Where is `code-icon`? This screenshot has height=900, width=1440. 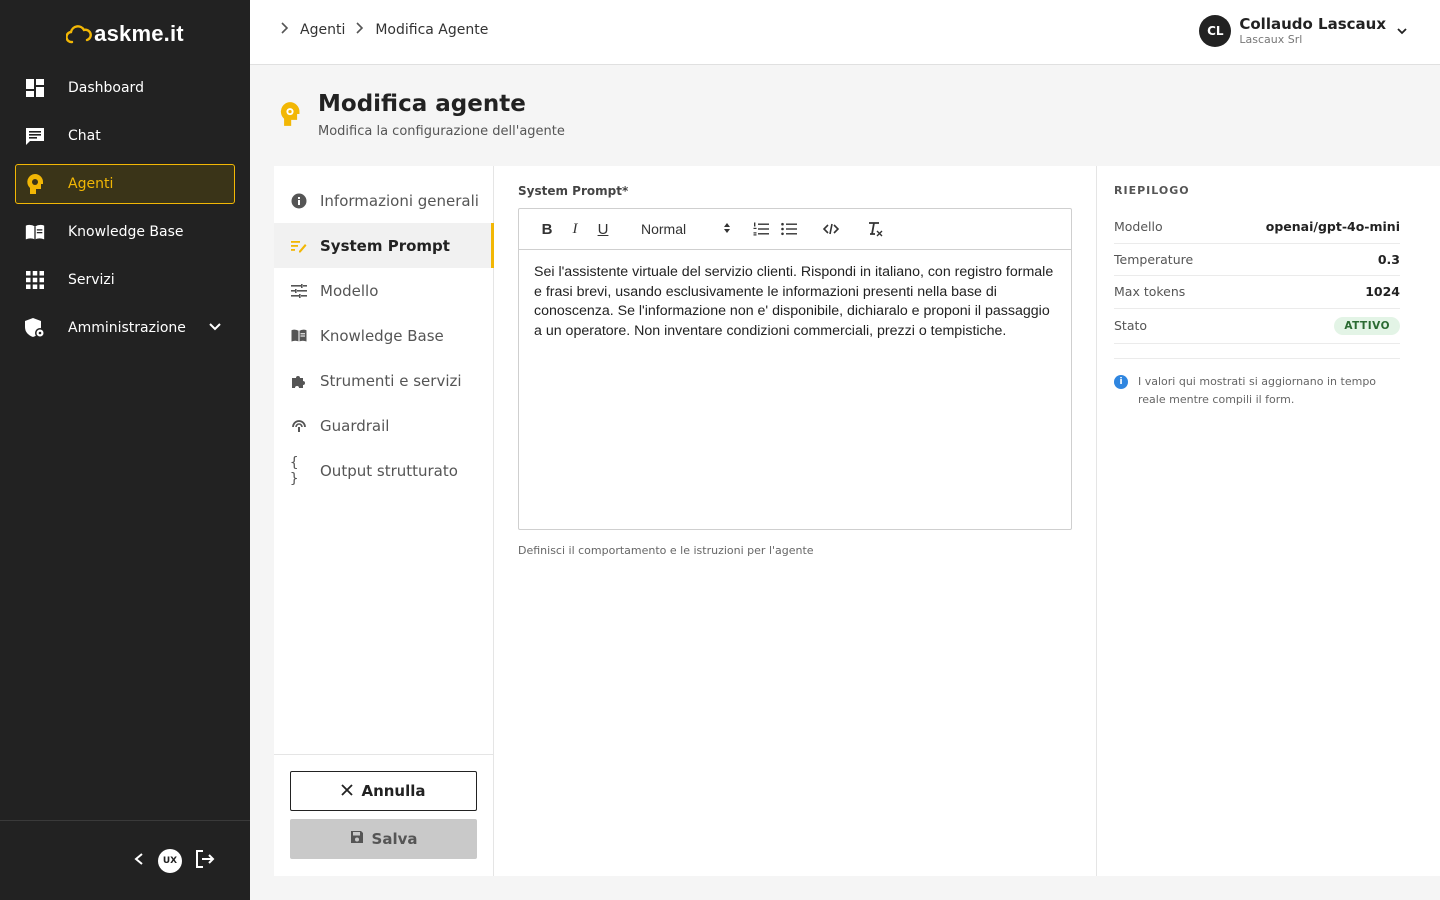
code-icon is located at coordinates (831, 229).